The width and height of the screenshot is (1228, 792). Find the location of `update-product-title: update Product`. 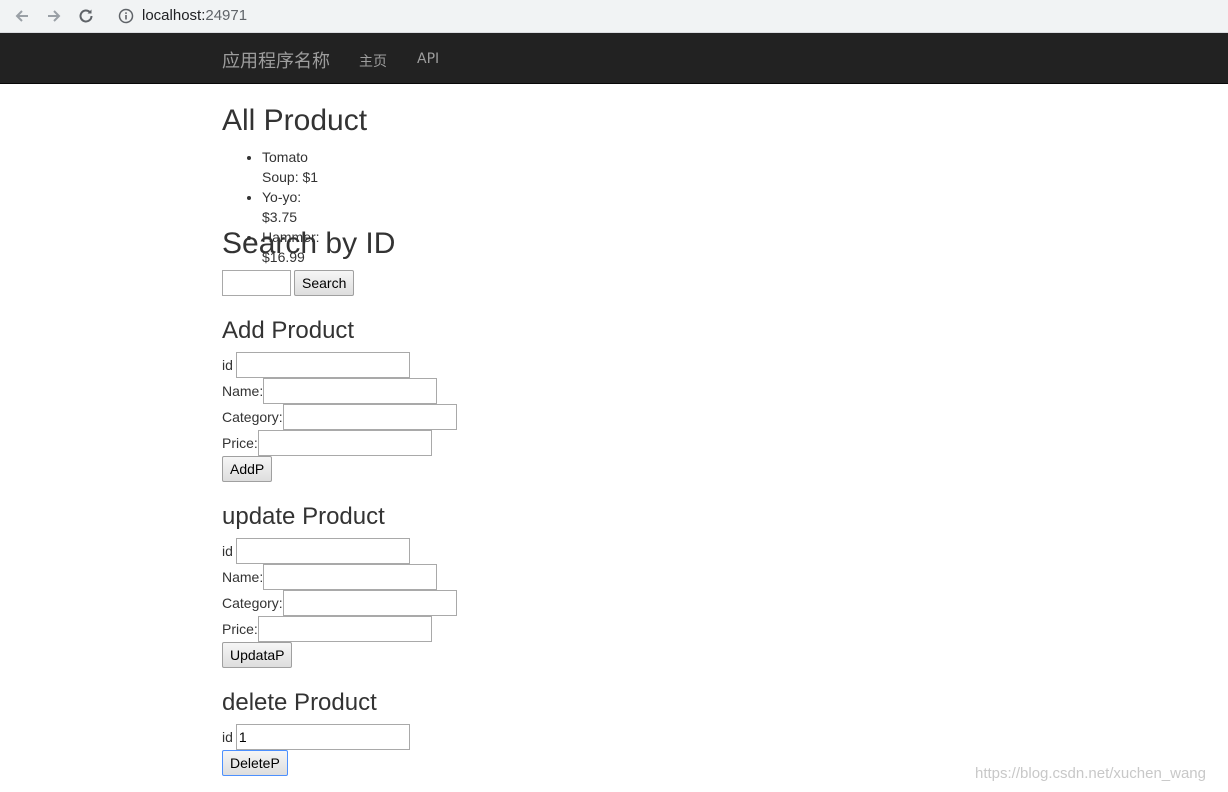

update-product-title: update Product is located at coordinates (303, 516).